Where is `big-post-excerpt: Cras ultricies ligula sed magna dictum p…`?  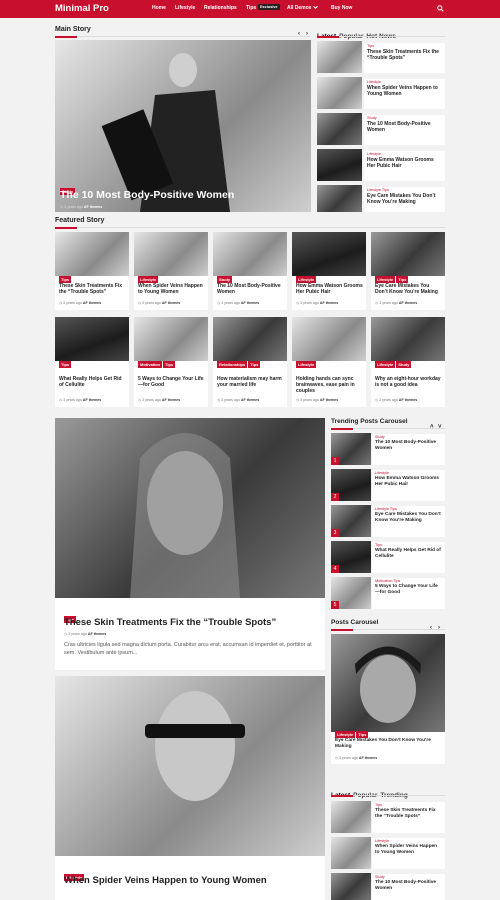 big-post-excerpt: Cras ultricies ligula sed magna dictum p… is located at coordinates (188, 649).